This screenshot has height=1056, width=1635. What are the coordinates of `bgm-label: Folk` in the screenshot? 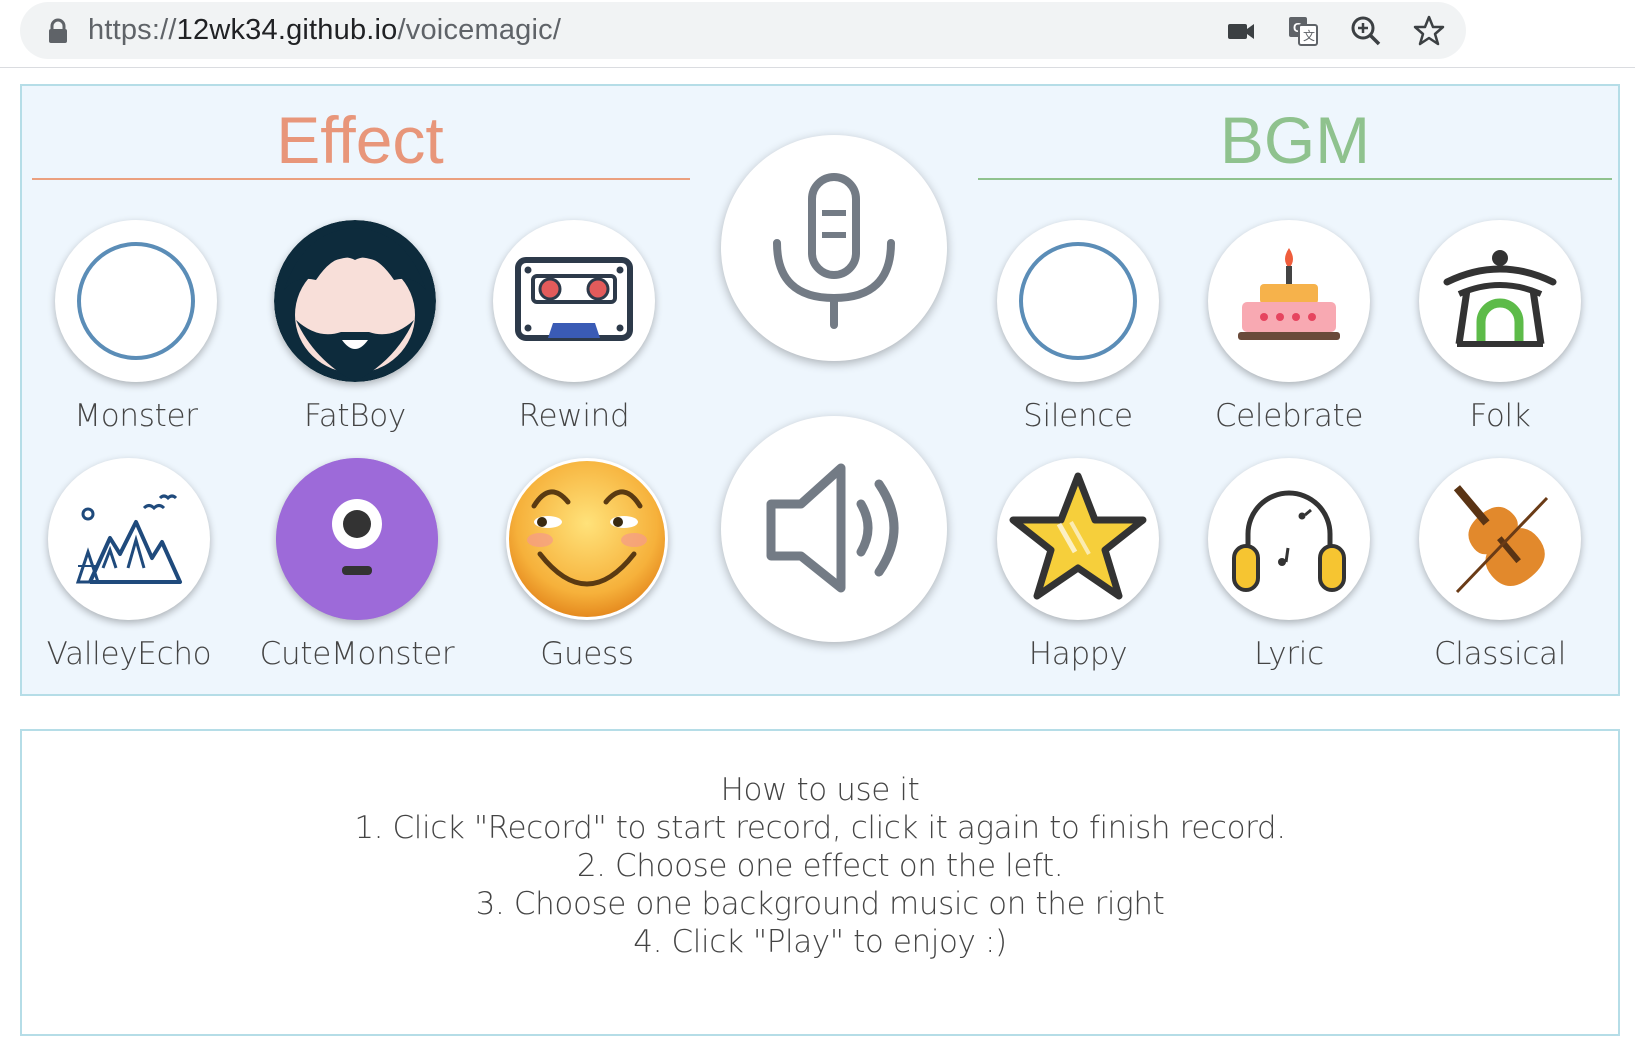 It's located at (1500, 416).